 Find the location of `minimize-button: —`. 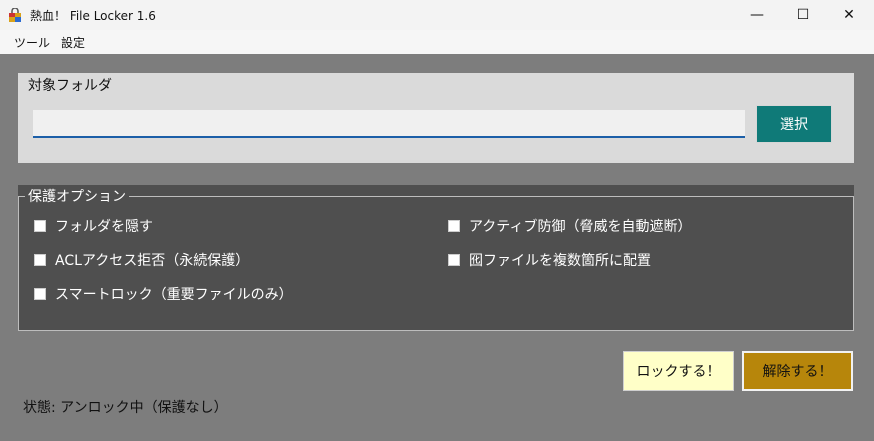

minimize-button: — is located at coordinates (757, 15).